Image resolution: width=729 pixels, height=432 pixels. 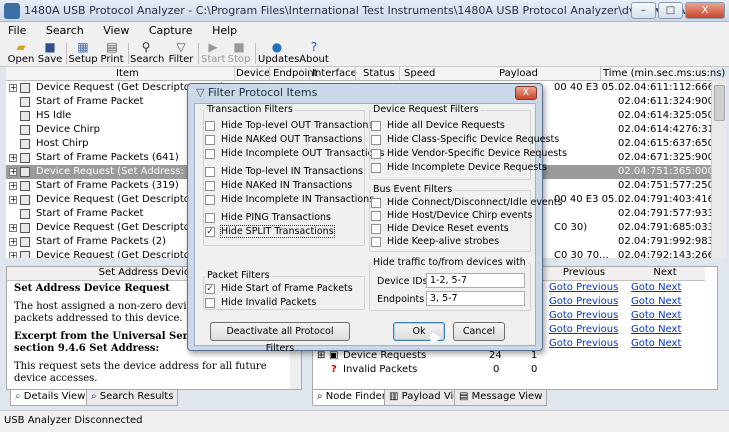 What do you see at coordinates (292, 171) in the screenshot?
I see `checkbox-label: Hide Top-level IN Transactions` at bounding box center [292, 171].